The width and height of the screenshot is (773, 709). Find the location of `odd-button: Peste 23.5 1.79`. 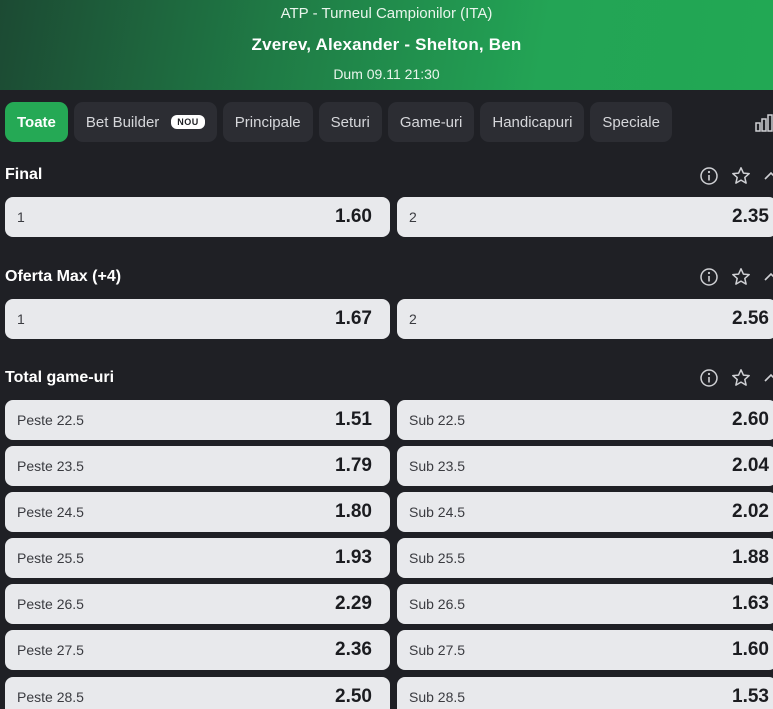

odd-button: Peste 23.5 1.79 is located at coordinates (197, 466).